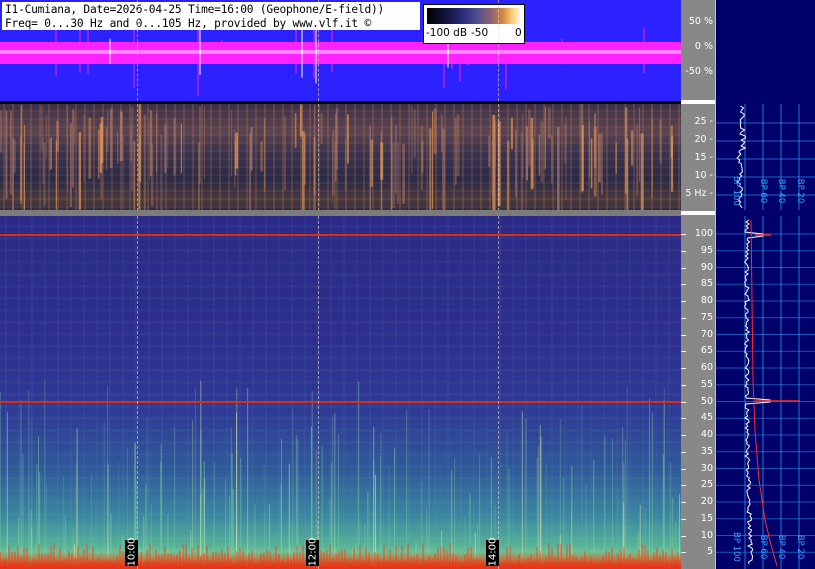 The width and height of the screenshot is (815, 569). Describe the element at coordinates (706, 284) in the screenshot. I see `high-tick: 85` at that location.